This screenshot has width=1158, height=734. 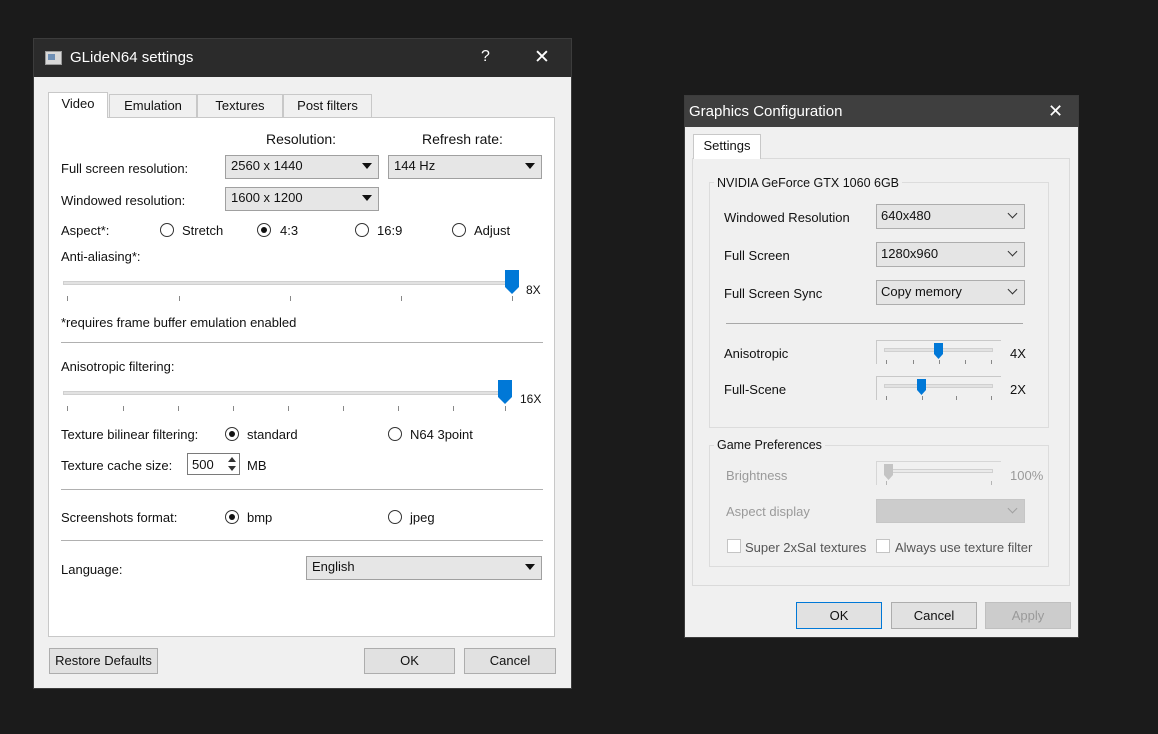 What do you see at coordinates (773, 293) in the screenshot?
I see `full-screen-sync-label: Full Screen Sync` at bounding box center [773, 293].